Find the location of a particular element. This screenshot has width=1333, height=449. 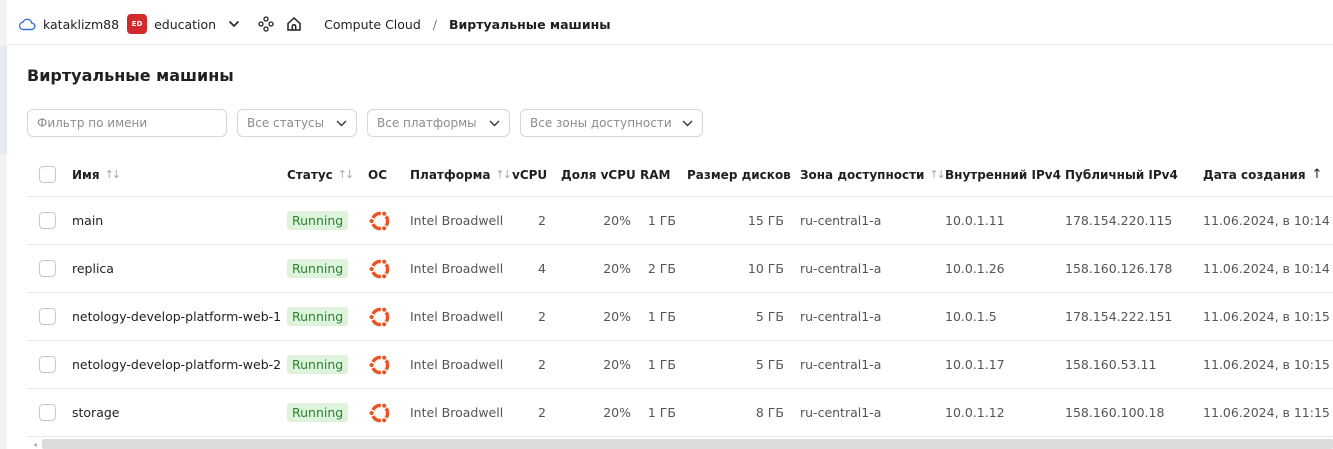

column-created-label: Дата создания is located at coordinates (1254, 174).